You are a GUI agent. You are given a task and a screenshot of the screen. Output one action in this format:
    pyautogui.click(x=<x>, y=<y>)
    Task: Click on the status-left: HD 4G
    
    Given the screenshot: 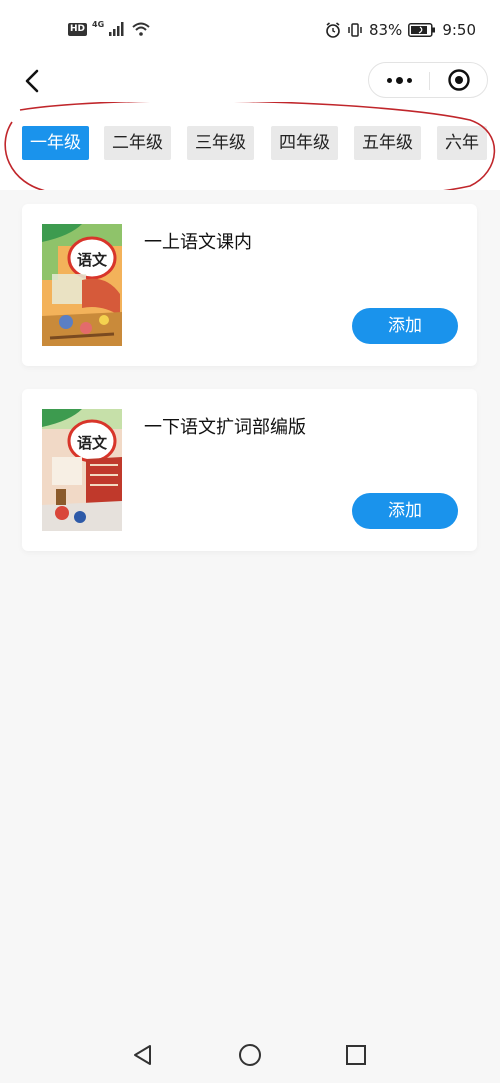 What is the action you would take?
    pyautogui.click(x=109, y=27)
    